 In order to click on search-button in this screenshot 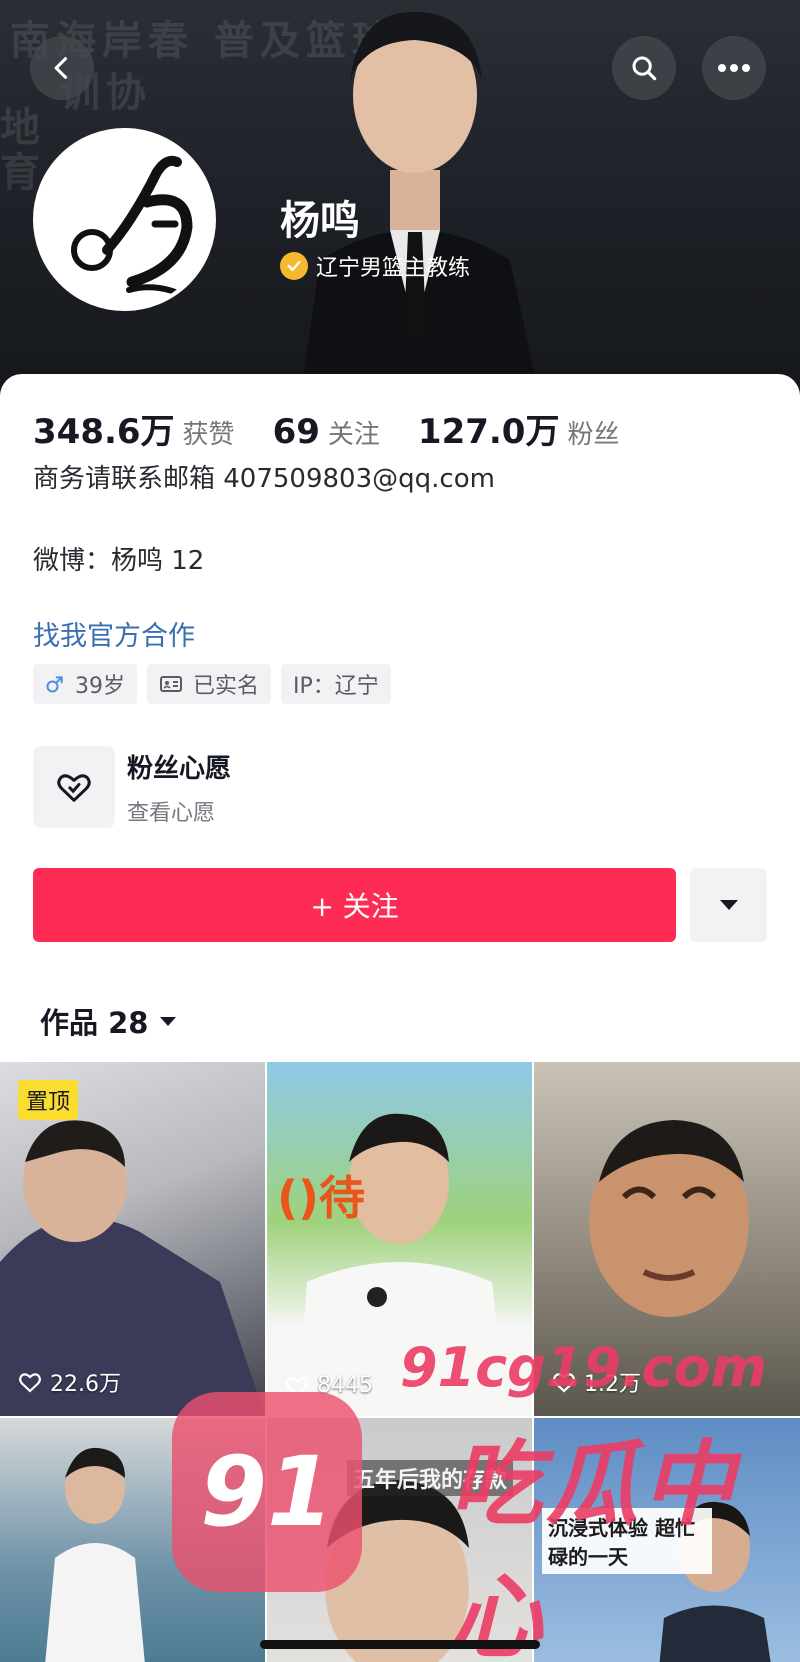, I will do `click(644, 68)`.